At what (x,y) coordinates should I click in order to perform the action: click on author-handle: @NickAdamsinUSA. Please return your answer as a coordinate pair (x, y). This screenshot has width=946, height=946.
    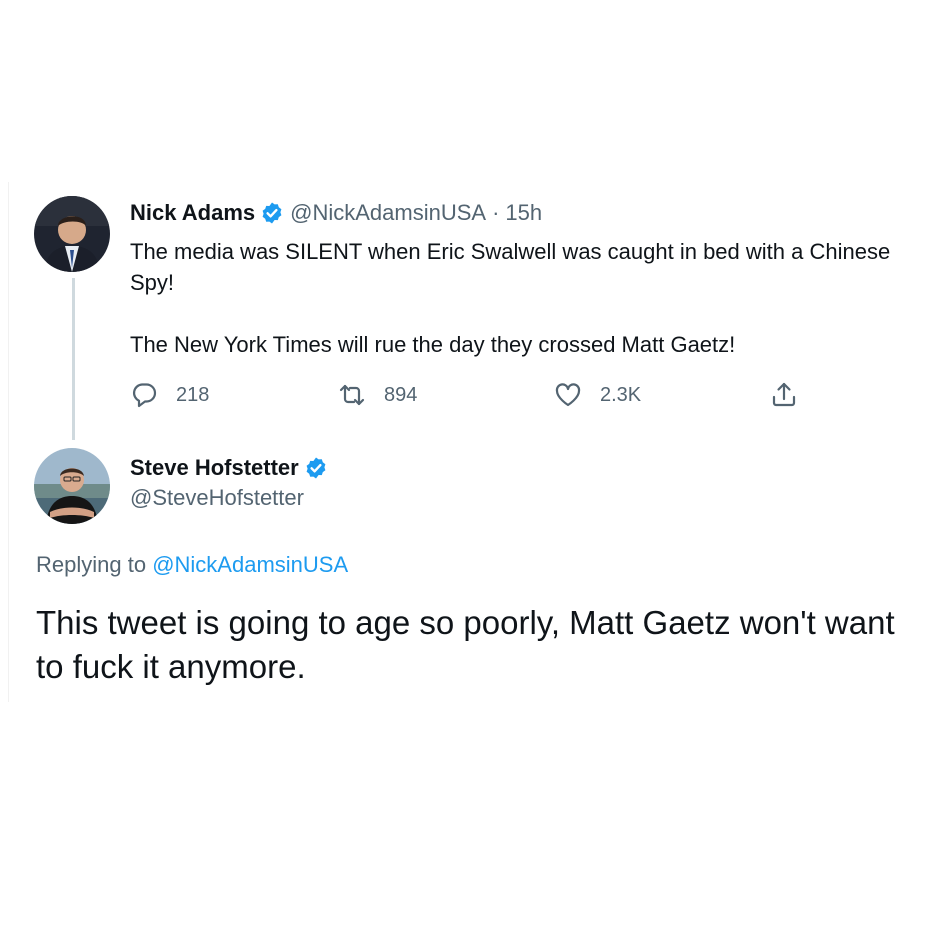
    Looking at the image, I should click on (388, 213).